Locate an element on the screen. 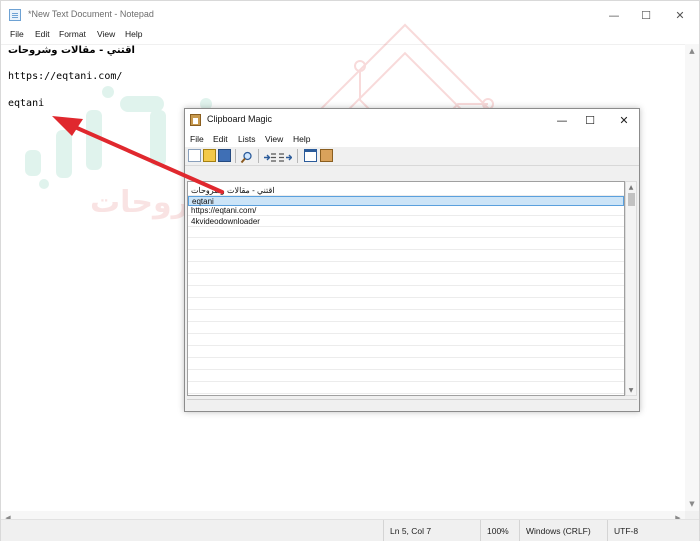 This screenshot has width=700, height=541. list-item: https://eqtani.com/ is located at coordinates (406, 211).